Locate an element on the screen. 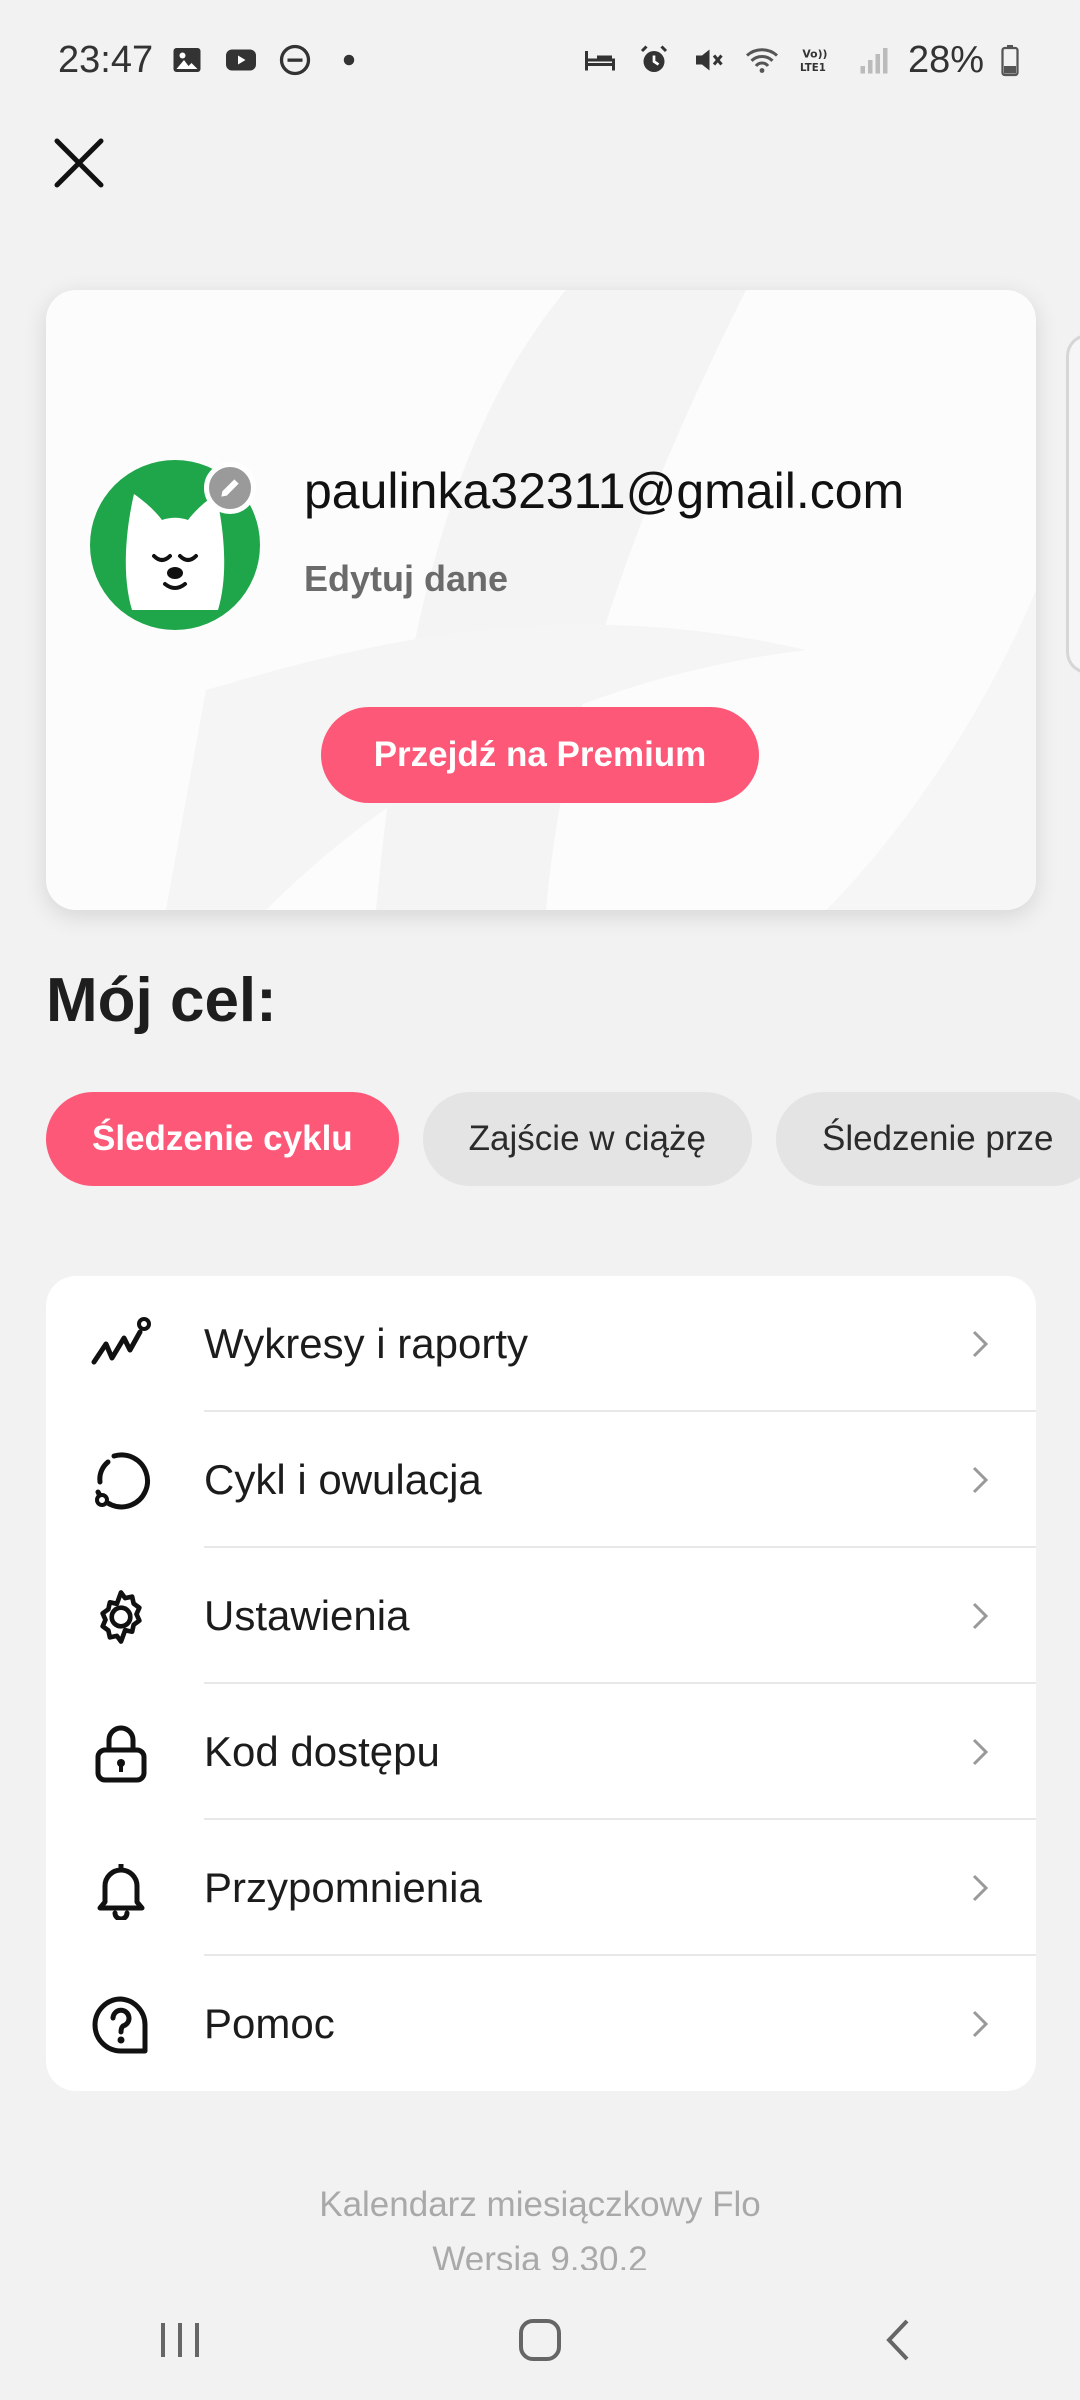 The image size is (1080, 2400). close-button is located at coordinates (79, 163).